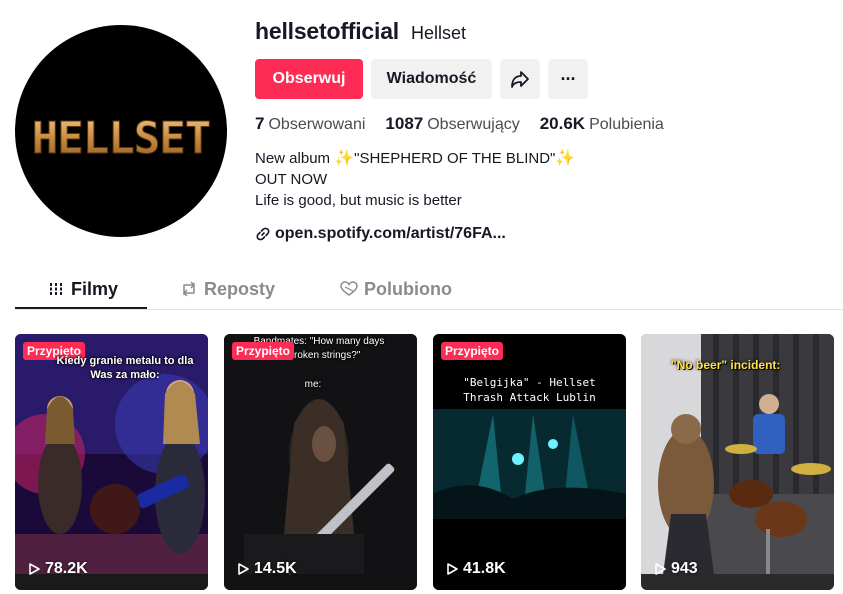 The image size is (843, 594). I want to click on share-button, so click(520, 79).